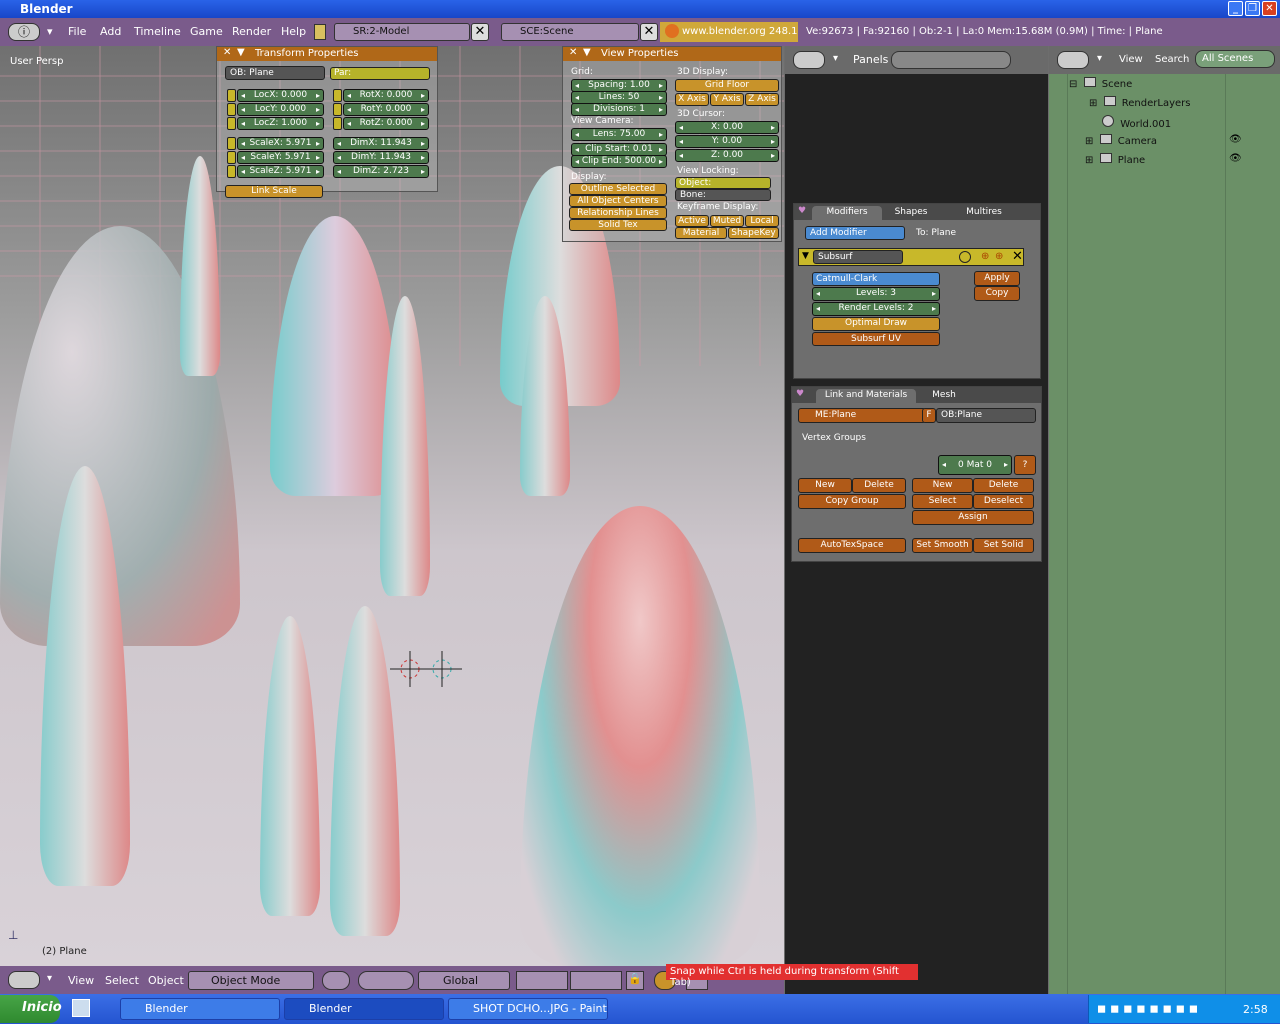 The height and width of the screenshot is (1024, 1280). What do you see at coordinates (381, 171) in the screenshot?
I see `dimz-field: DimZ: 2.723` at bounding box center [381, 171].